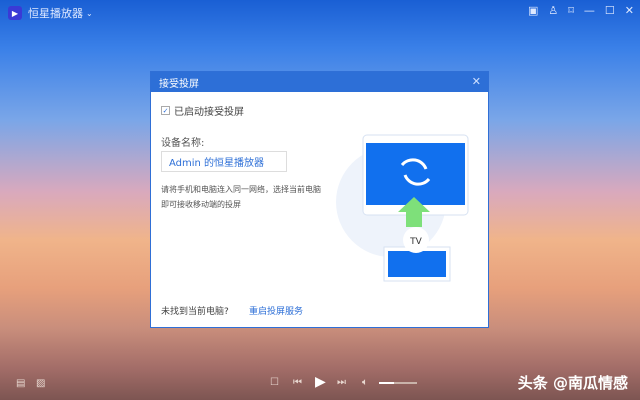  I want to click on title-bar: ▶ 恒星播放器 ⌄ ▣ ♙ ⌑ — ☐ ✕, so click(320, 13).